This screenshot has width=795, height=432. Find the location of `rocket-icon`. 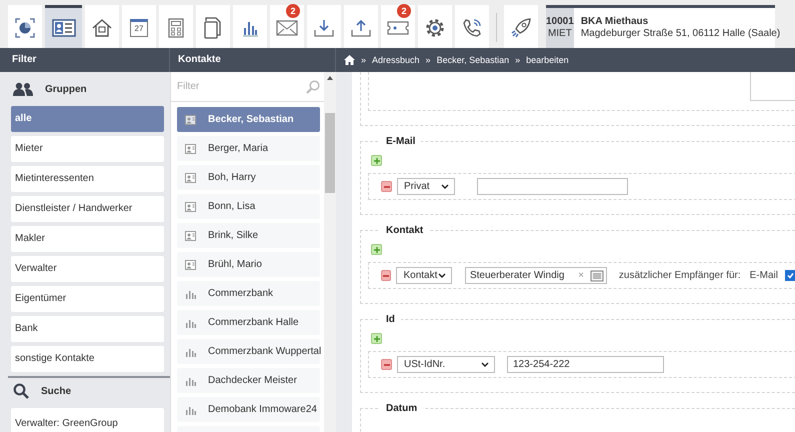

rocket-icon is located at coordinates (521, 28).